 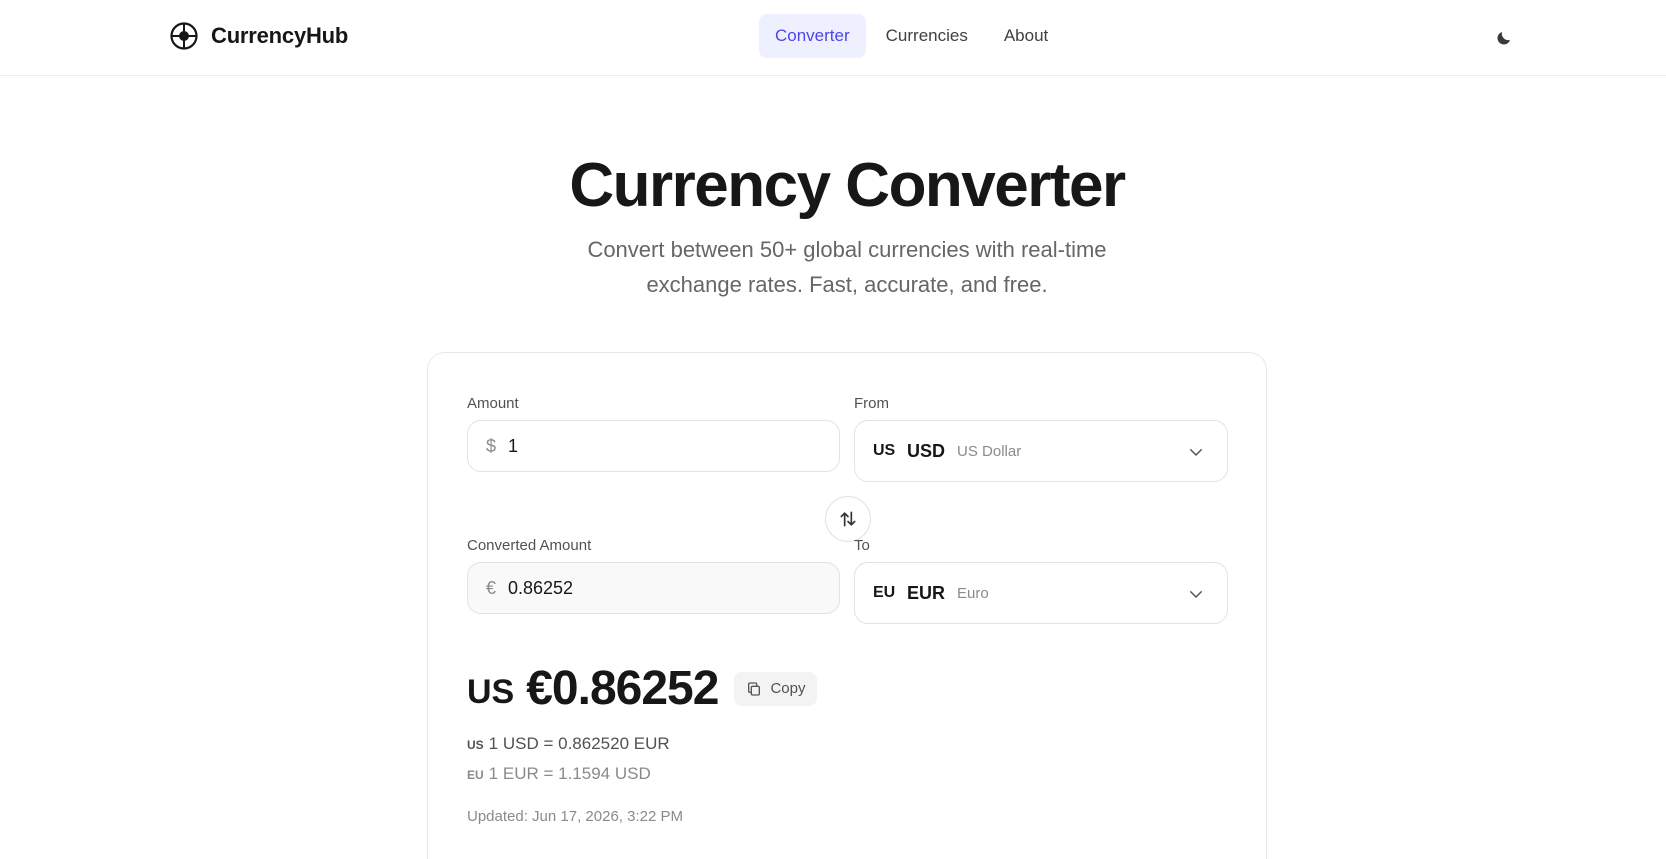 What do you see at coordinates (884, 592) in the screenshot?
I see `to-flag: EU` at bounding box center [884, 592].